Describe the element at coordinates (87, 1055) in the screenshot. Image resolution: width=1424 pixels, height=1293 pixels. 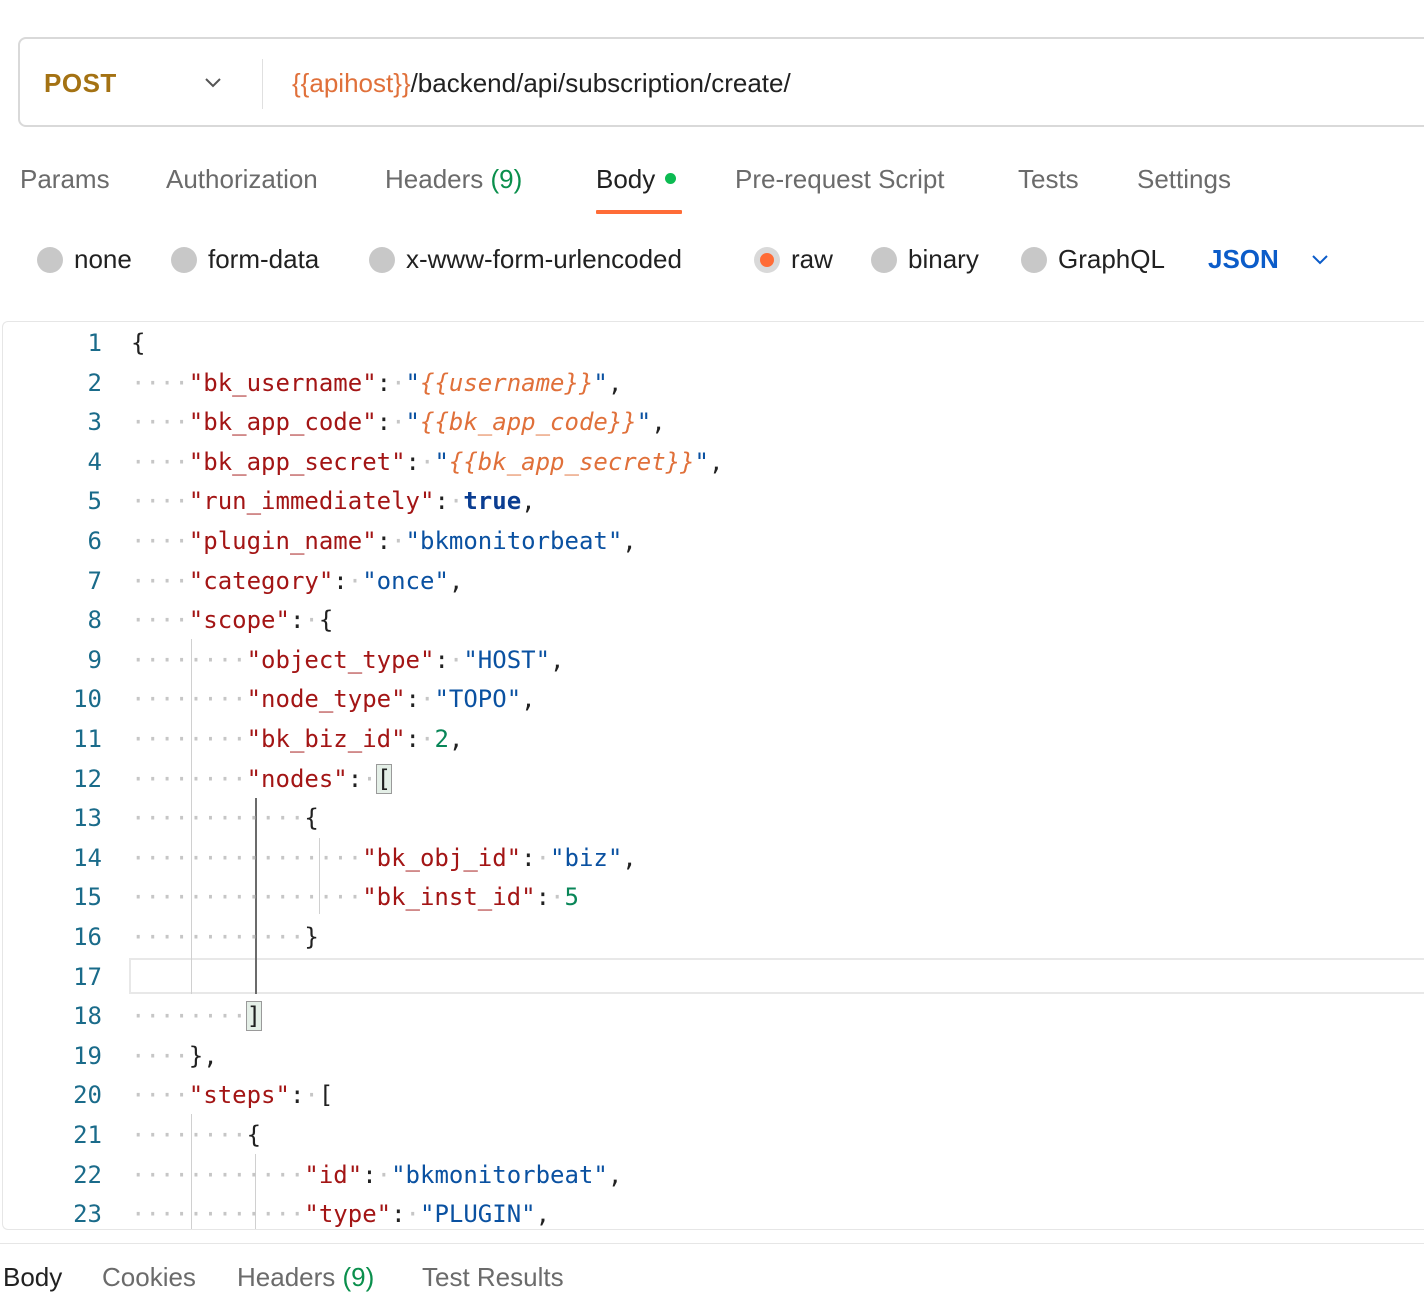
I see `line-number: 19` at that location.